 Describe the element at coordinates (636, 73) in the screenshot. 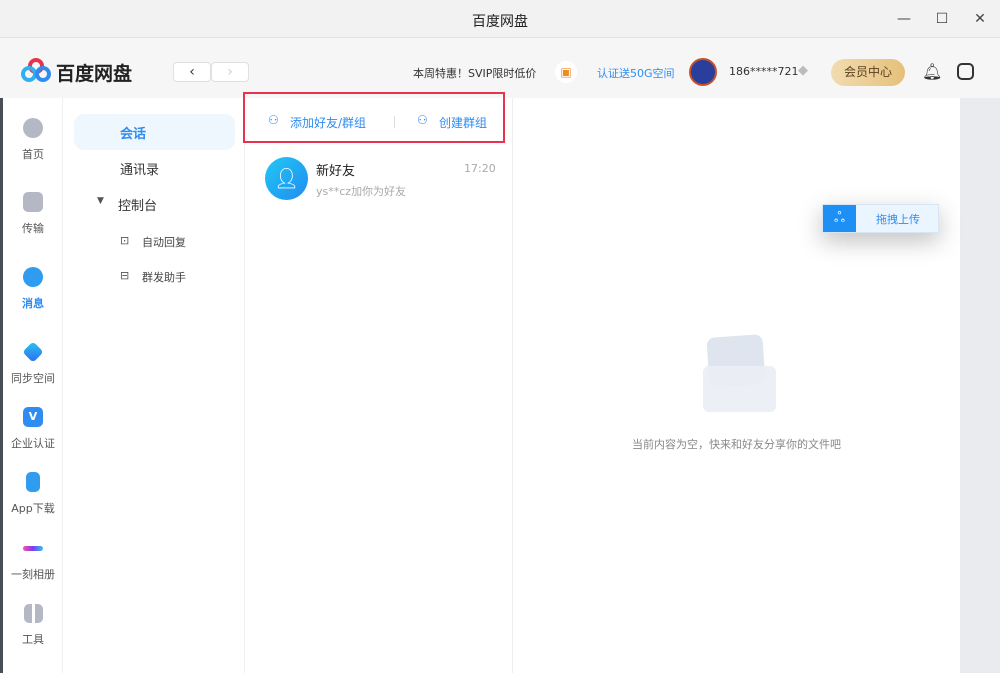

I see `verify-link: 认证送50G空间` at that location.